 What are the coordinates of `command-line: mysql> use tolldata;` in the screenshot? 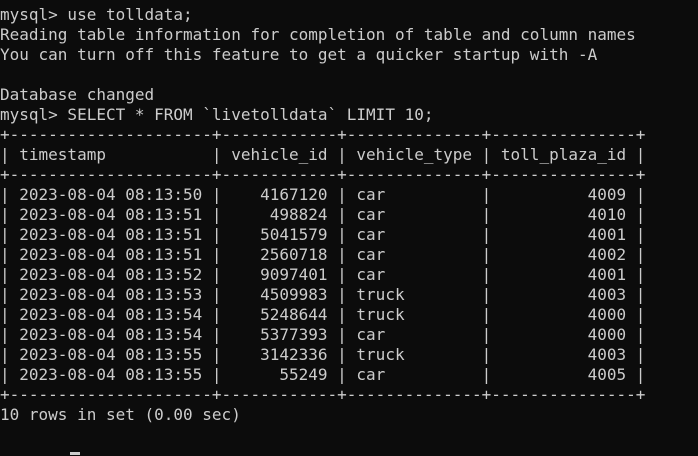 It's located at (96, 14).